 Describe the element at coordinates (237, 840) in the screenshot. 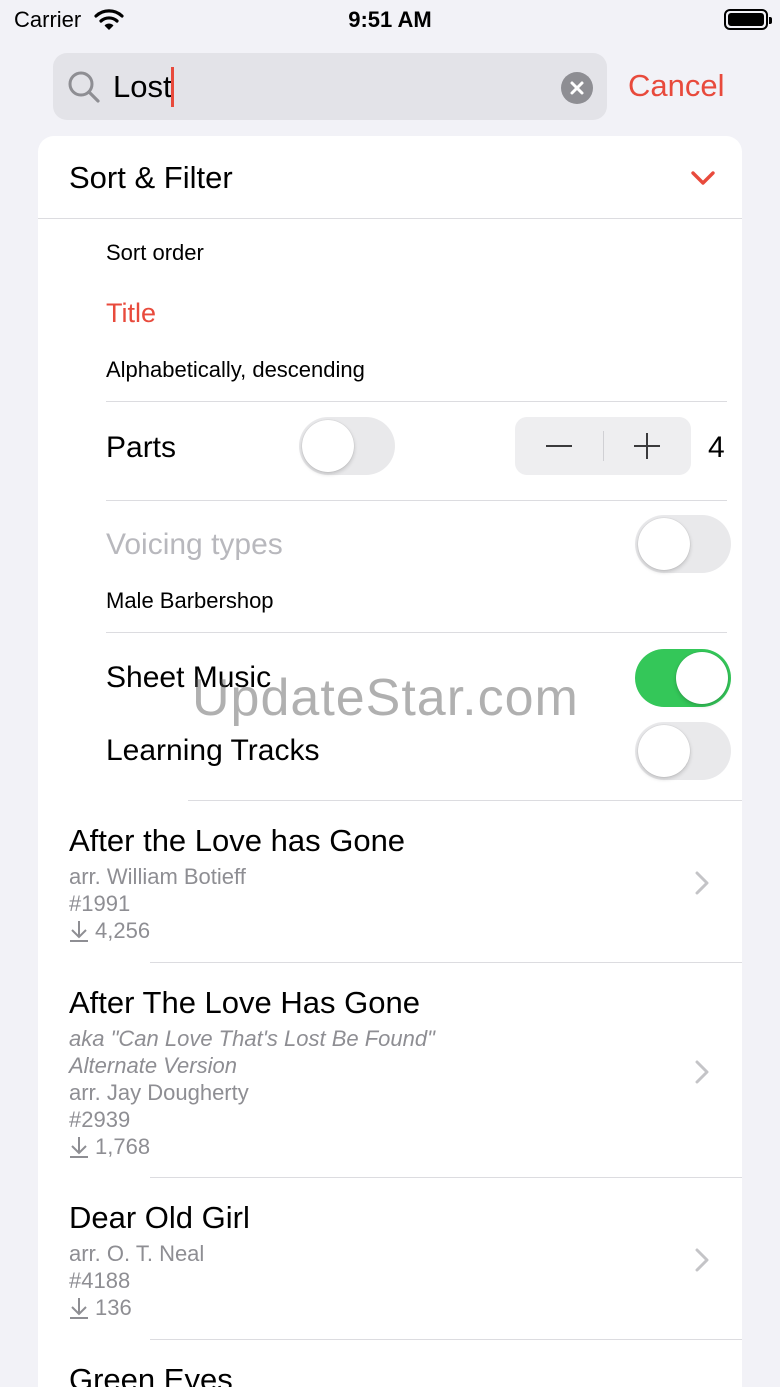

I see `song-title: After the Love has Gone` at that location.